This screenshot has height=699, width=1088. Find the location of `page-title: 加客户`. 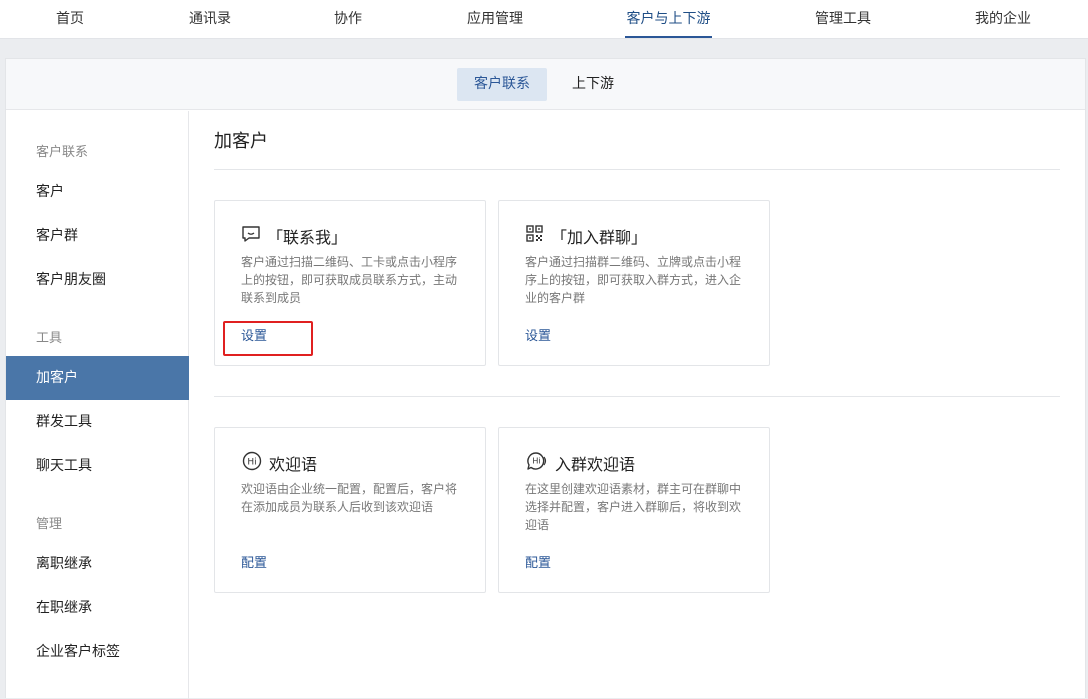

page-title: 加客户 is located at coordinates (241, 141).